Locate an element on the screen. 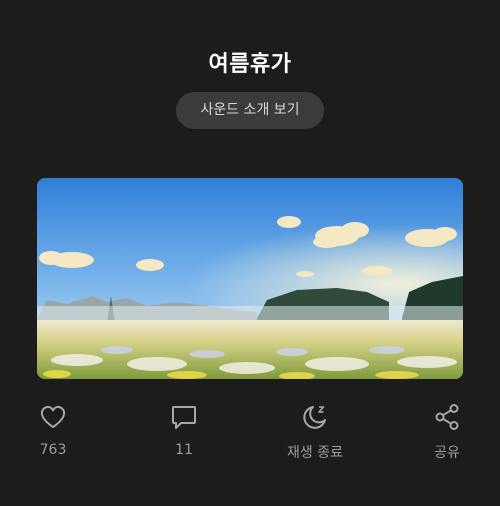 This screenshot has height=506, width=500. like-button: 763 is located at coordinates (53, 430).